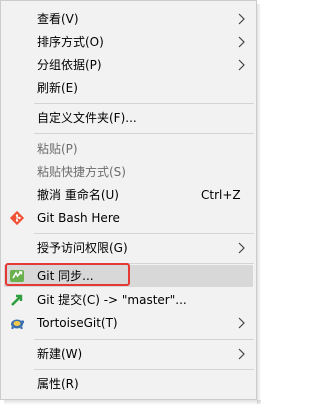 The image size is (320, 409). I want to click on git-commit-icon, so click(17, 300).